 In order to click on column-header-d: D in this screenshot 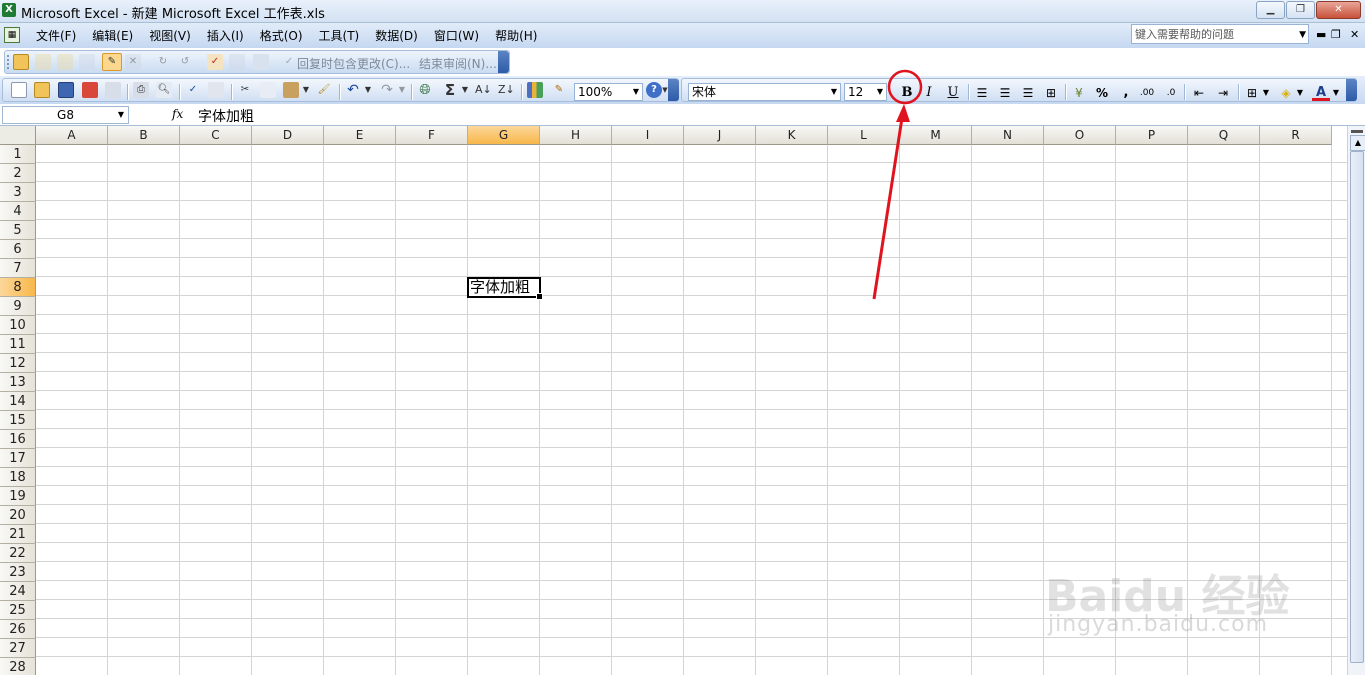, I will do `click(288, 135)`.